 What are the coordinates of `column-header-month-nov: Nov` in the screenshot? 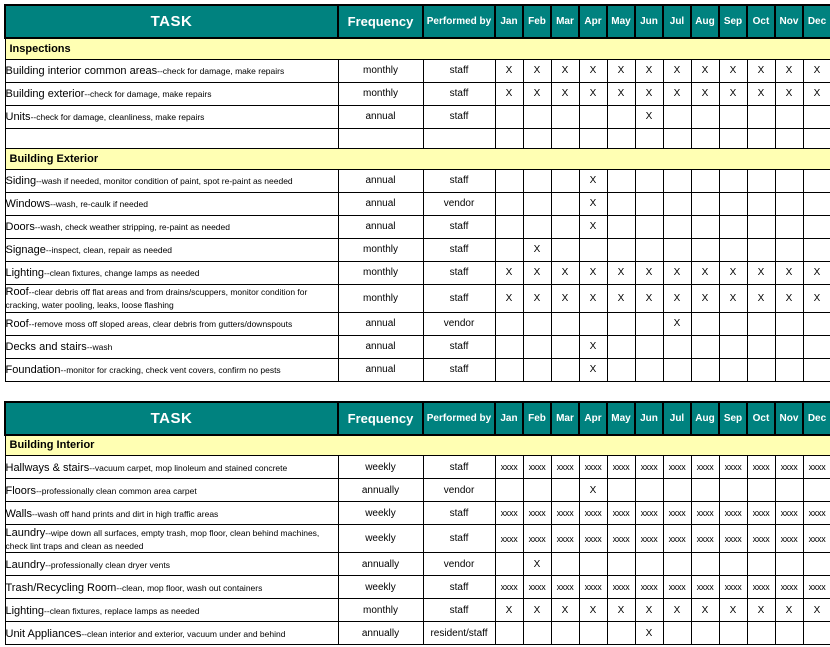 It's located at (789, 21).